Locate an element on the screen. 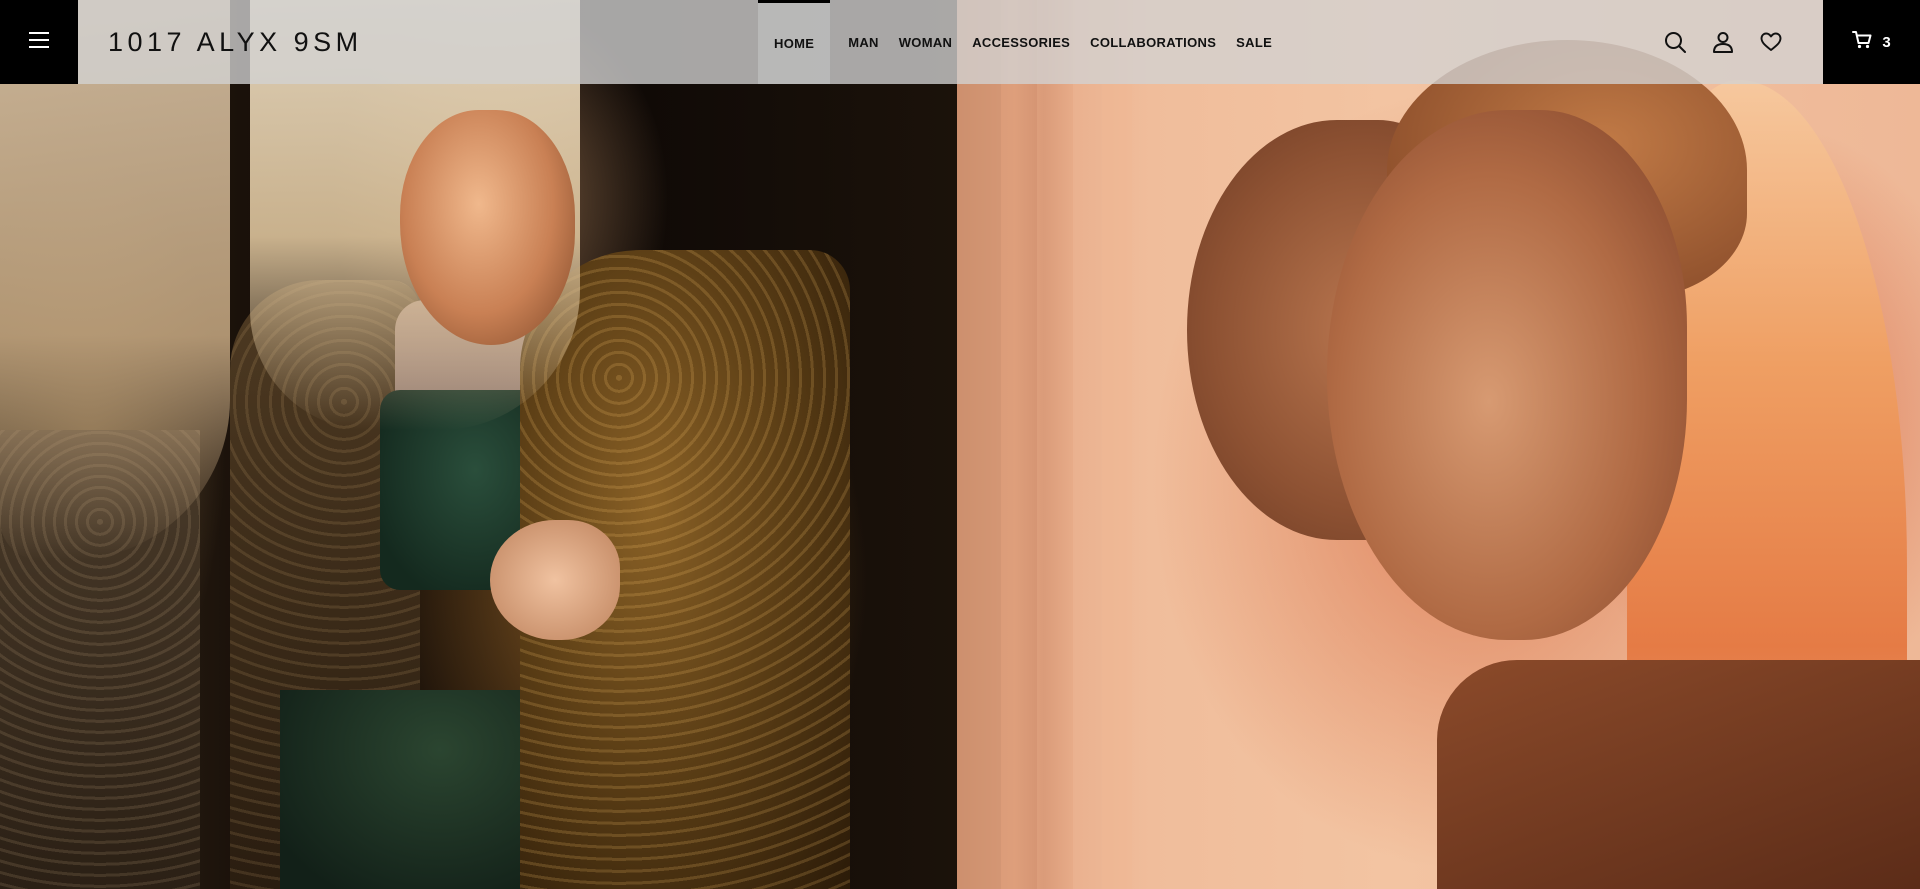 The width and height of the screenshot is (1920, 889). nav-item-home: HOME is located at coordinates (794, 42).